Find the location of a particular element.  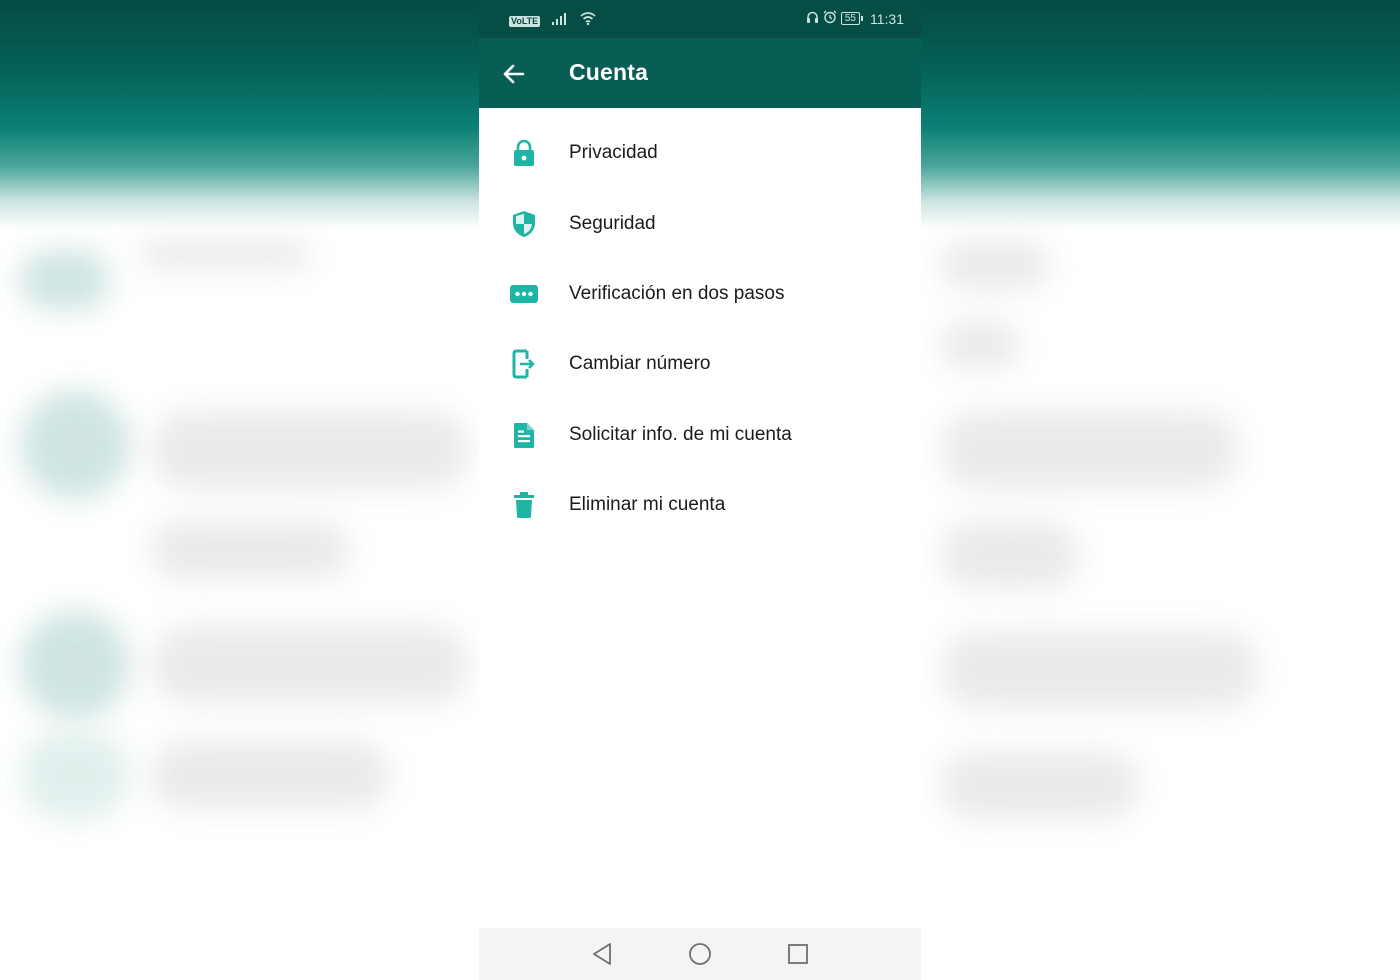

menu-item-label: Privacidad is located at coordinates (613, 153).